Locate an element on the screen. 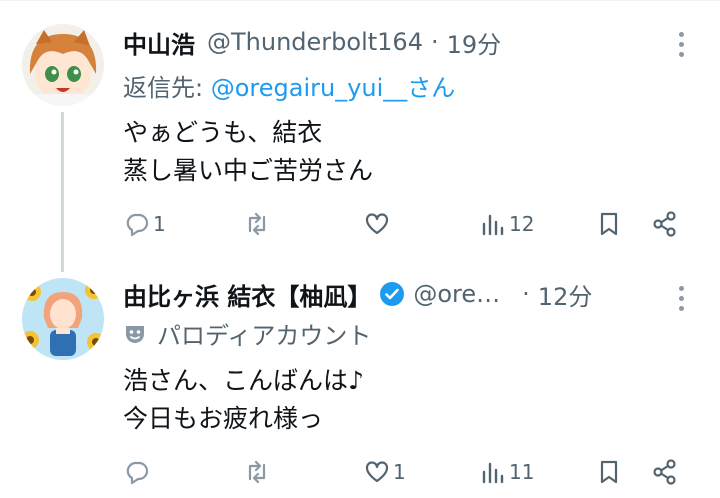  view-count: 12 is located at coordinates (522, 224).